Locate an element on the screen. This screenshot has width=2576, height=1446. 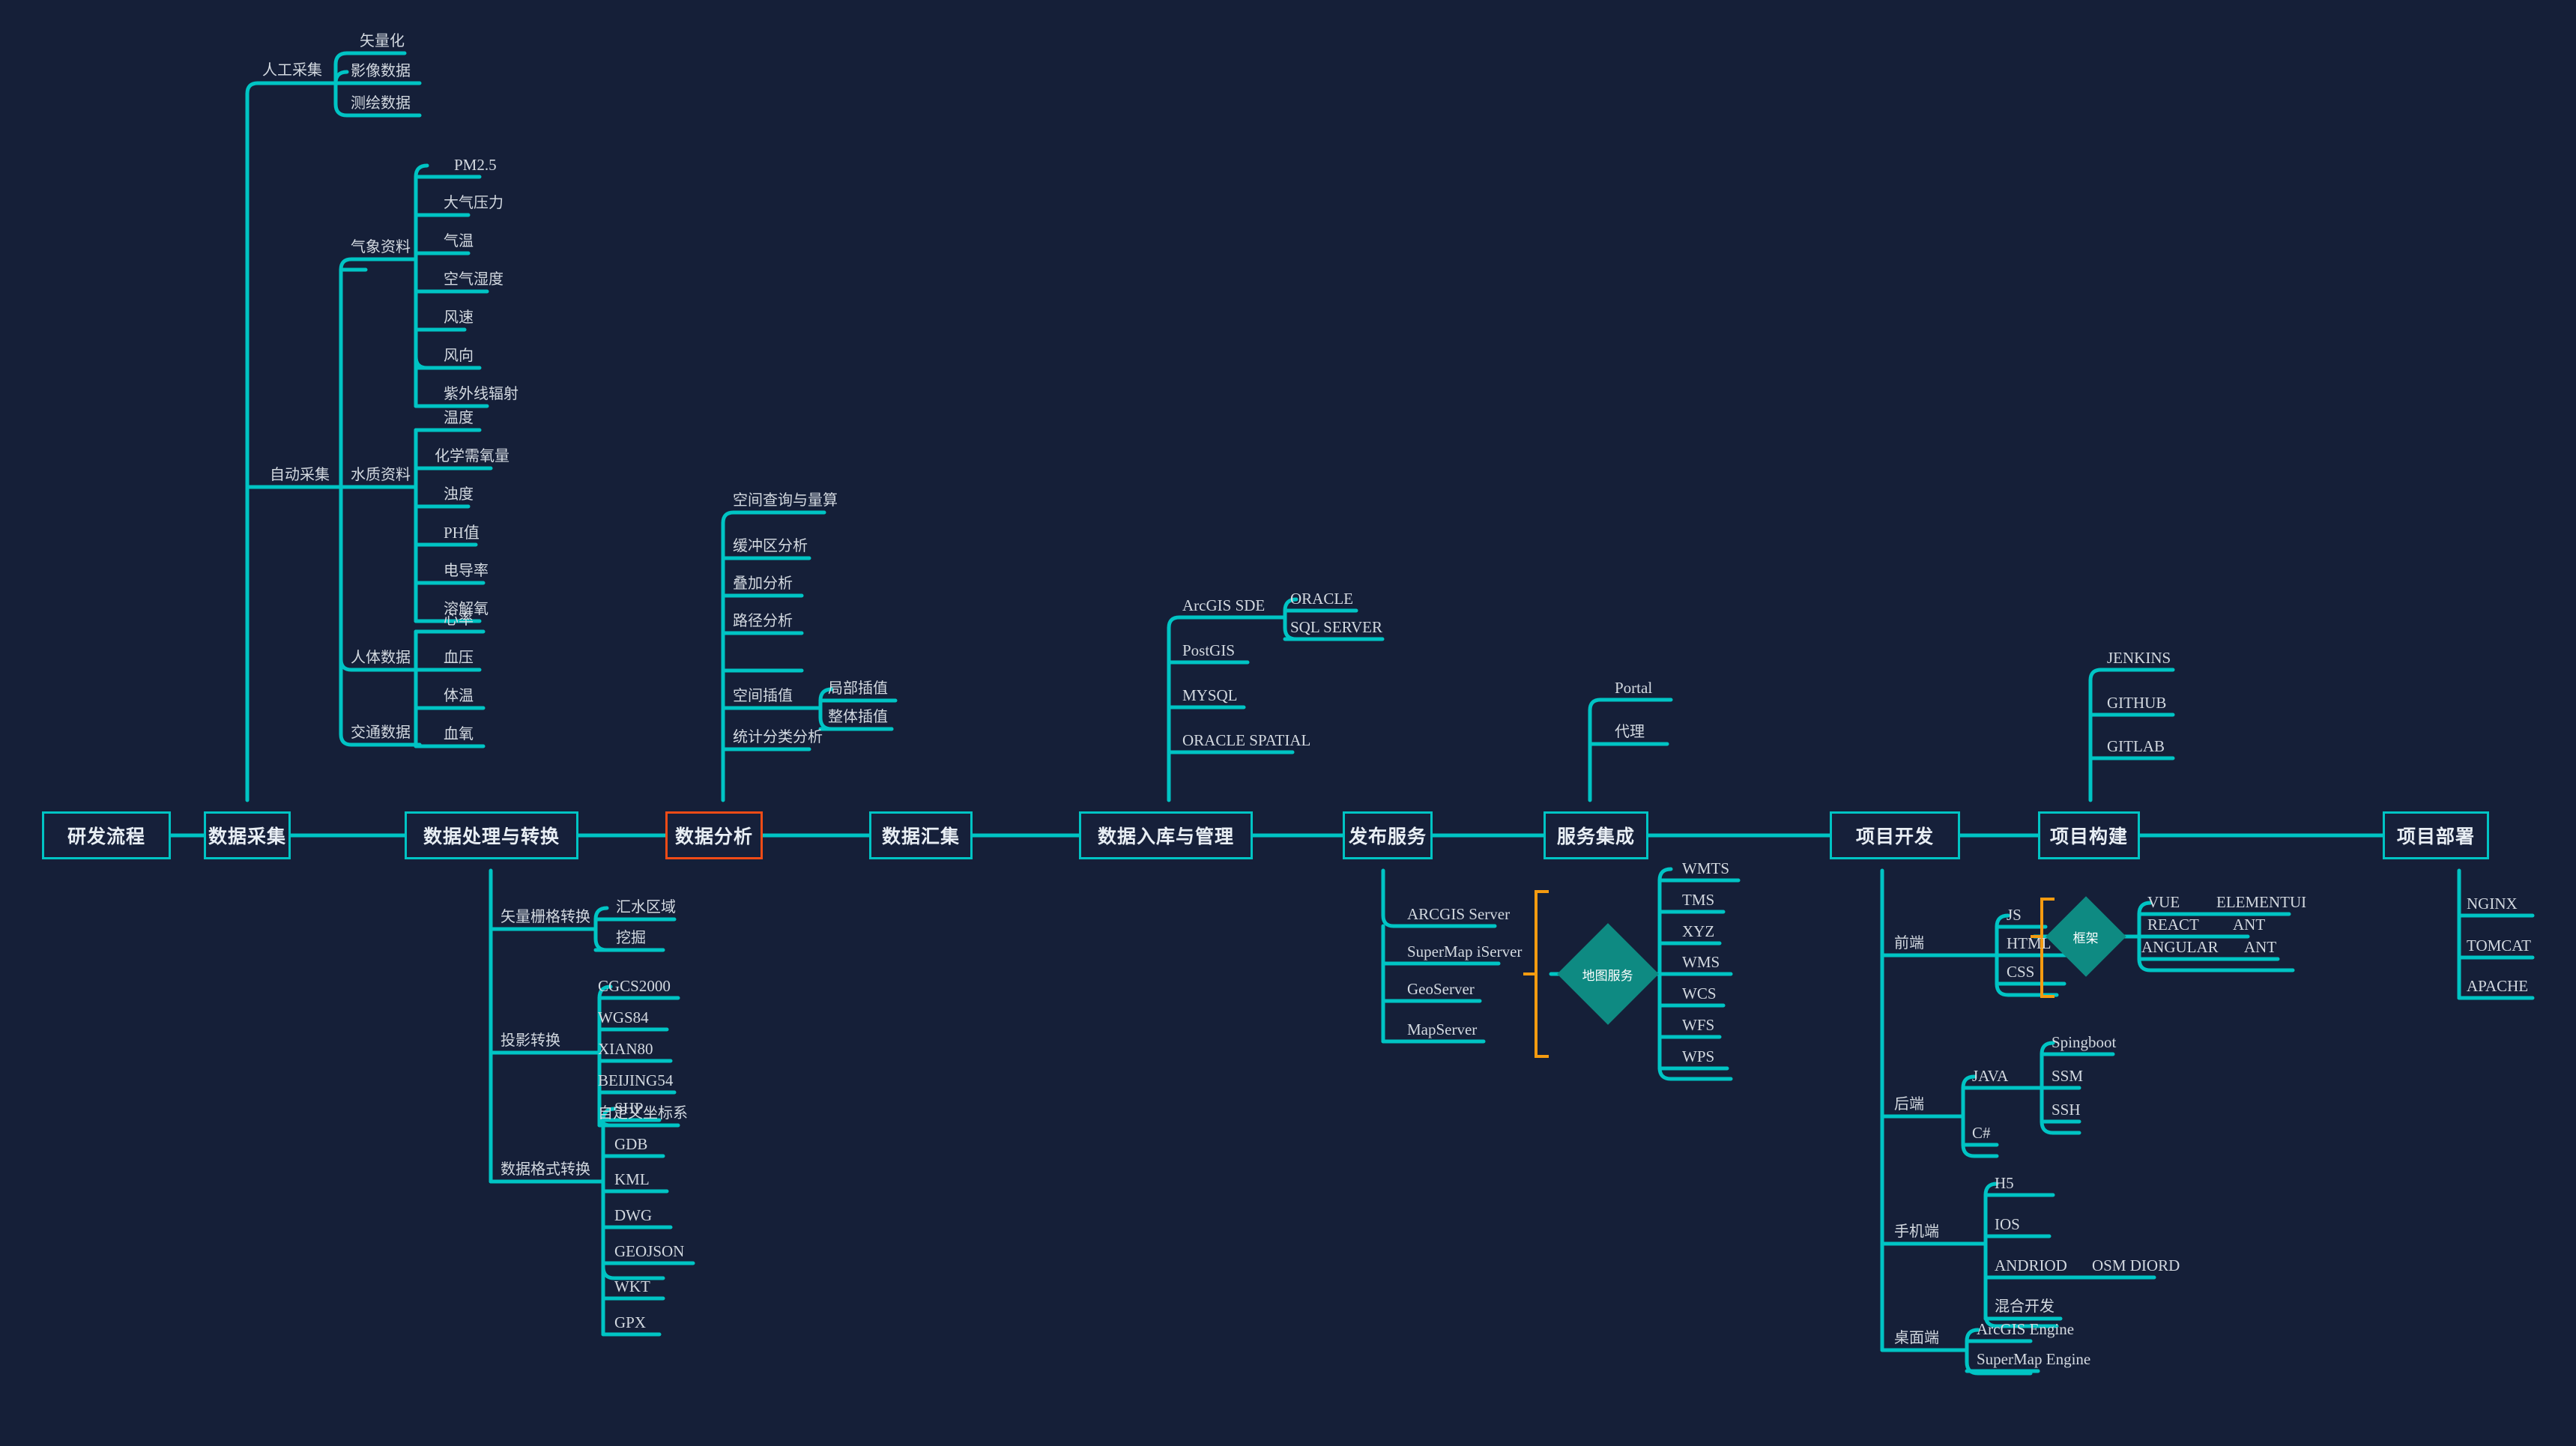
node-oracle: ORACLE is located at coordinates (1321, 599).